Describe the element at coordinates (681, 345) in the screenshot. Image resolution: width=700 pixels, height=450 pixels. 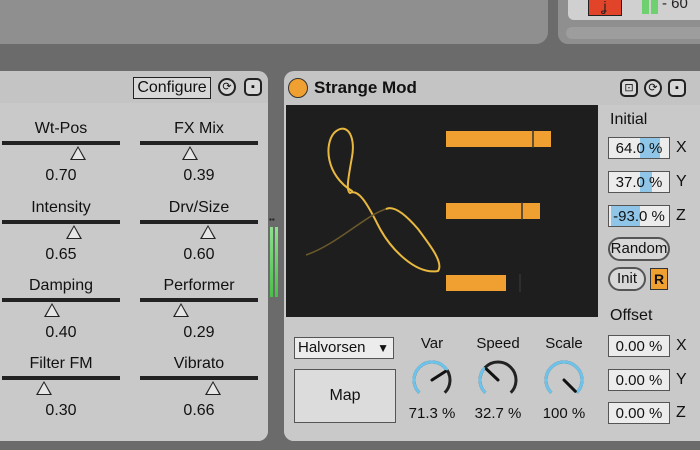
I see `offset-axis-x-label: X` at that location.